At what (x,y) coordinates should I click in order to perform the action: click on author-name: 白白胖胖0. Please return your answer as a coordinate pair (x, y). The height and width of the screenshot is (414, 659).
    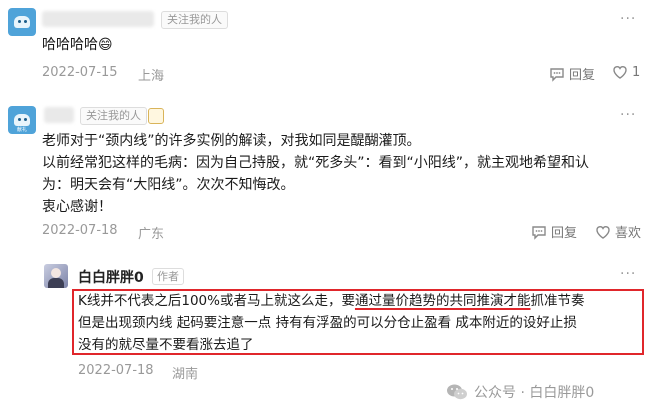
    Looking at the image, I should click on (111, 277).